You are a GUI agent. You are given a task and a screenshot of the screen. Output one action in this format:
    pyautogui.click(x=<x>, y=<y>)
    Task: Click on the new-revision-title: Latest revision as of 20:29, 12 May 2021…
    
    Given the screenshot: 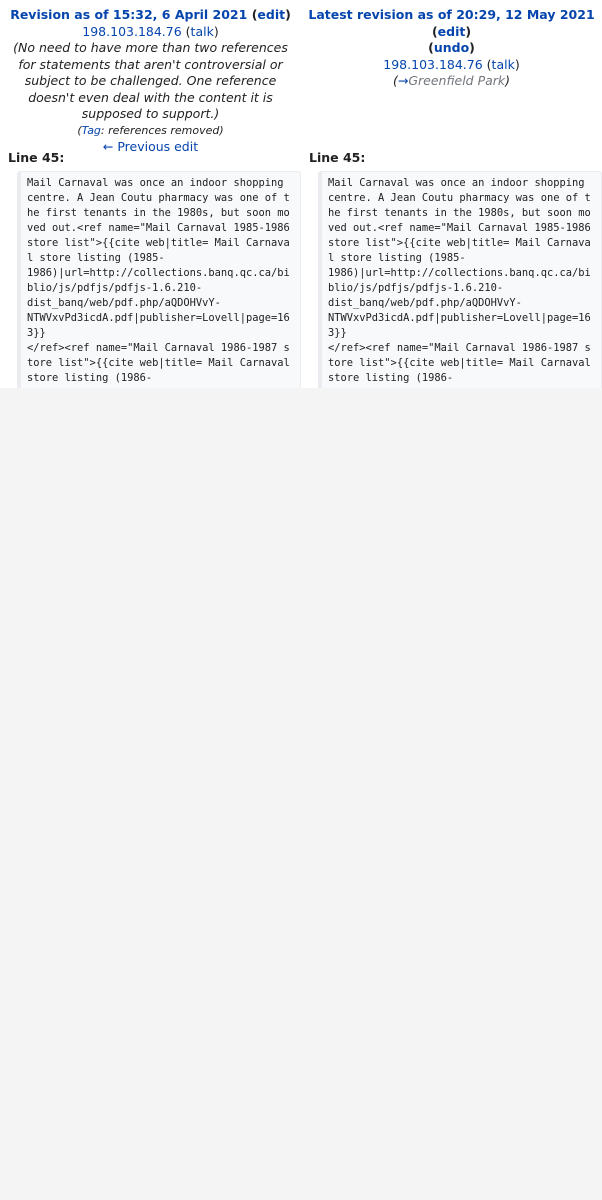 What is the action you would take?
    pyautogui.click(x=451, y=31)
    